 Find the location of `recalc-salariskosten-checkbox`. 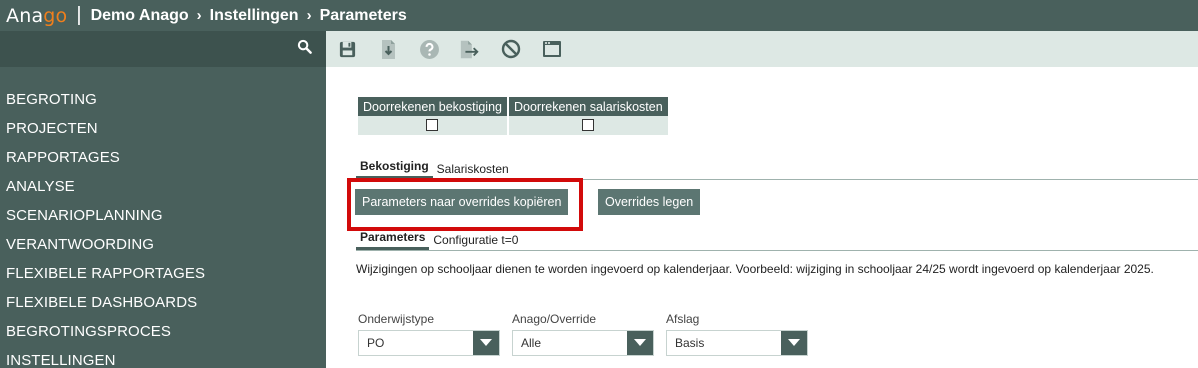

recalc-salariskosten-checkbox is located at coordinates (588, 125).